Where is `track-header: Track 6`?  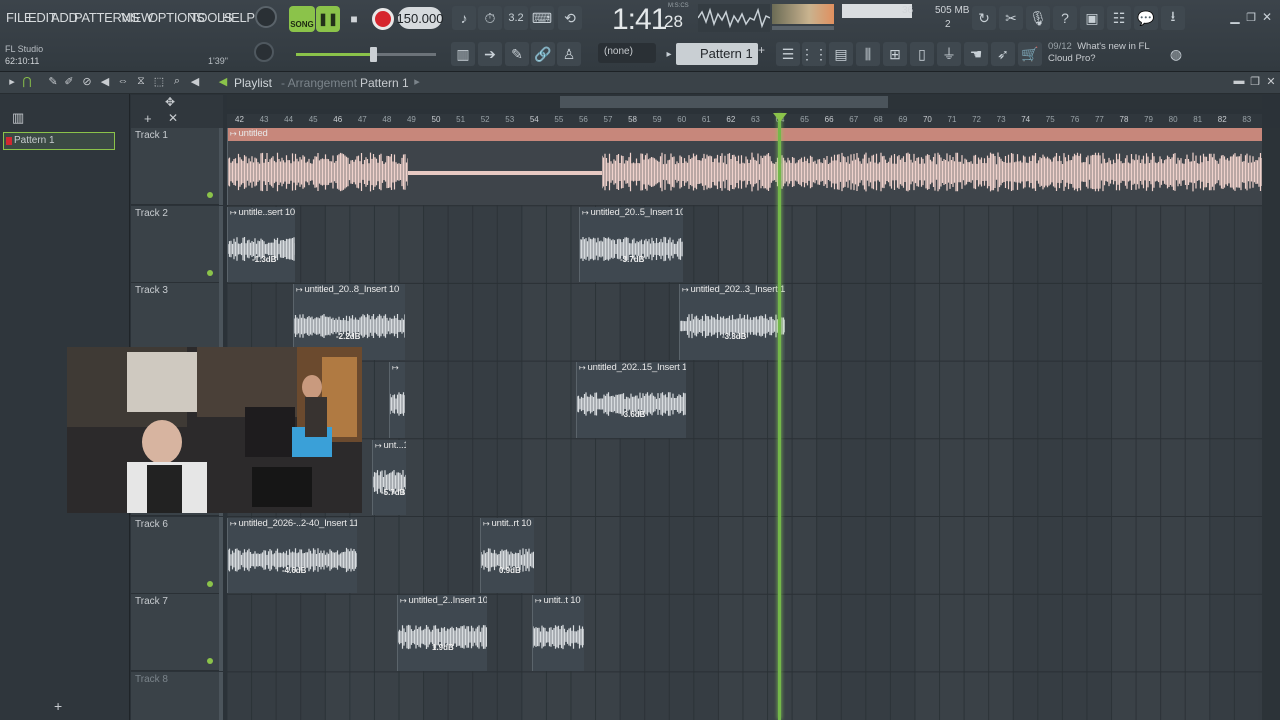
track-header: Track 6 is located at coordinates (177, 555).